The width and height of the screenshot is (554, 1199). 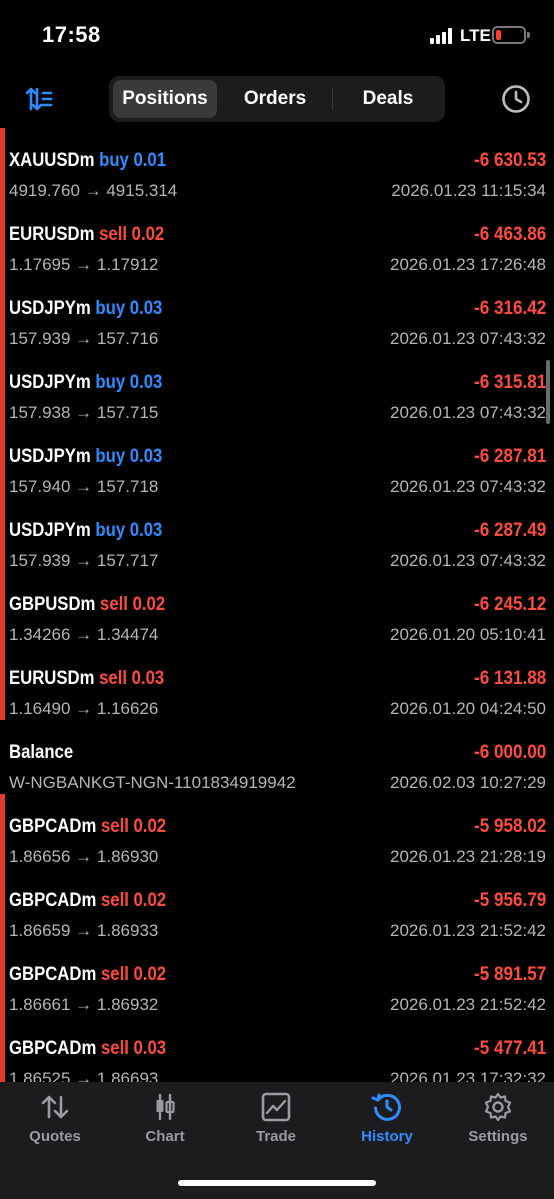 I want to click on row-title: EURUSDm sell 0.02, so click(x=86, y=235).